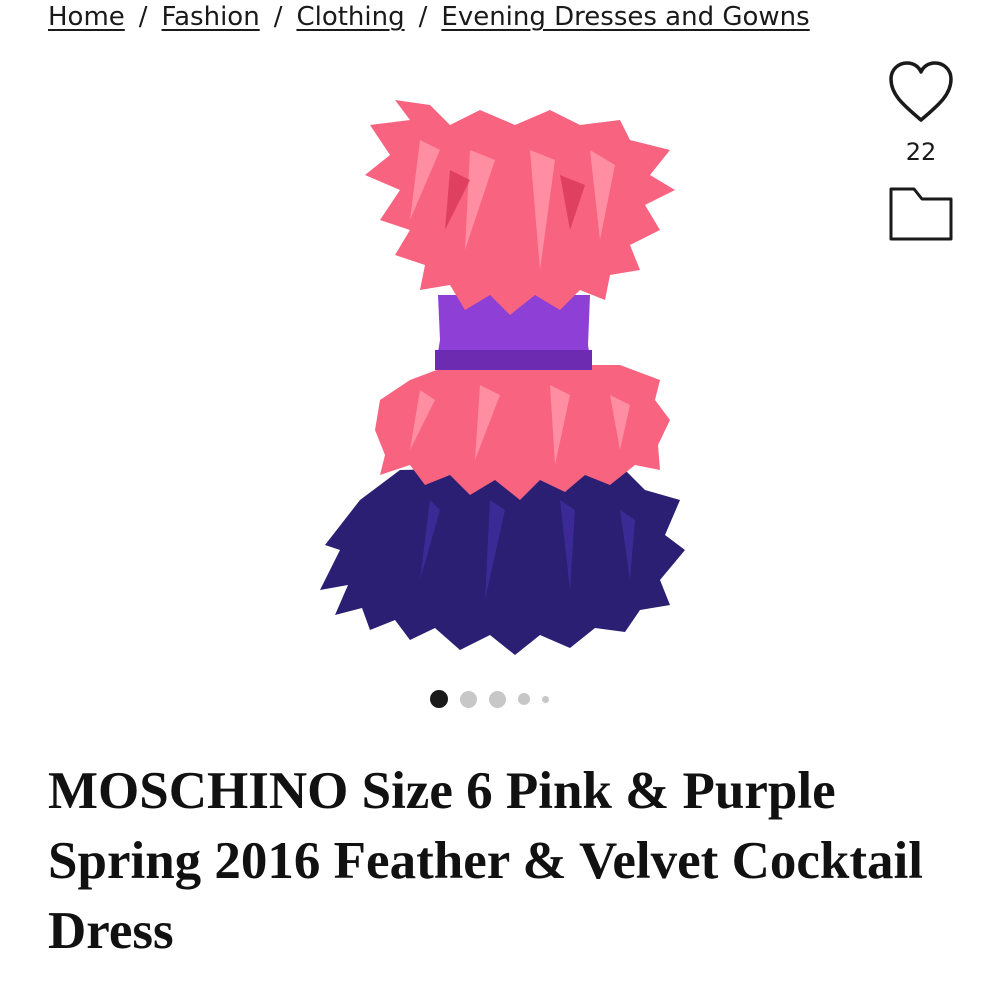  What do you see at coordinates (86, 17) in the screenshot?
I see `breadcrumb-home: Home` at bounding box center [86, 17].